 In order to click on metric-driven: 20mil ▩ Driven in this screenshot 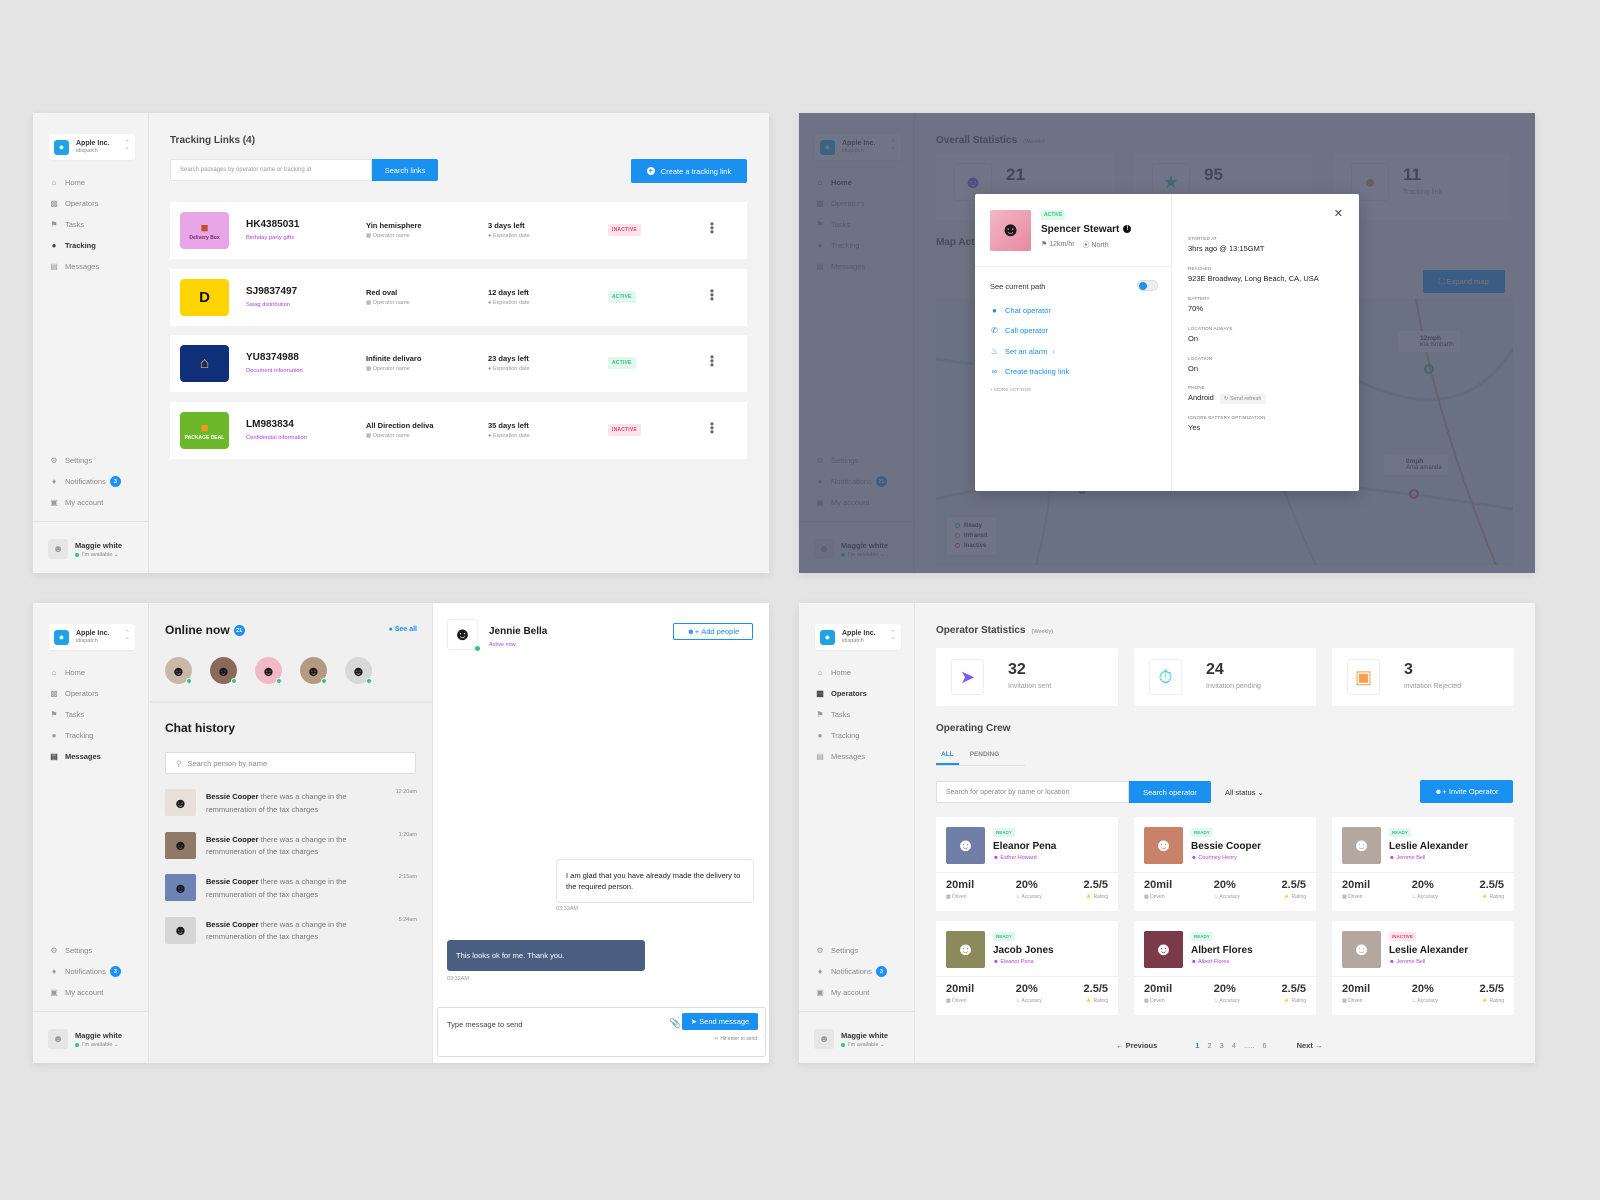, I will do `click(1158, 993)`.